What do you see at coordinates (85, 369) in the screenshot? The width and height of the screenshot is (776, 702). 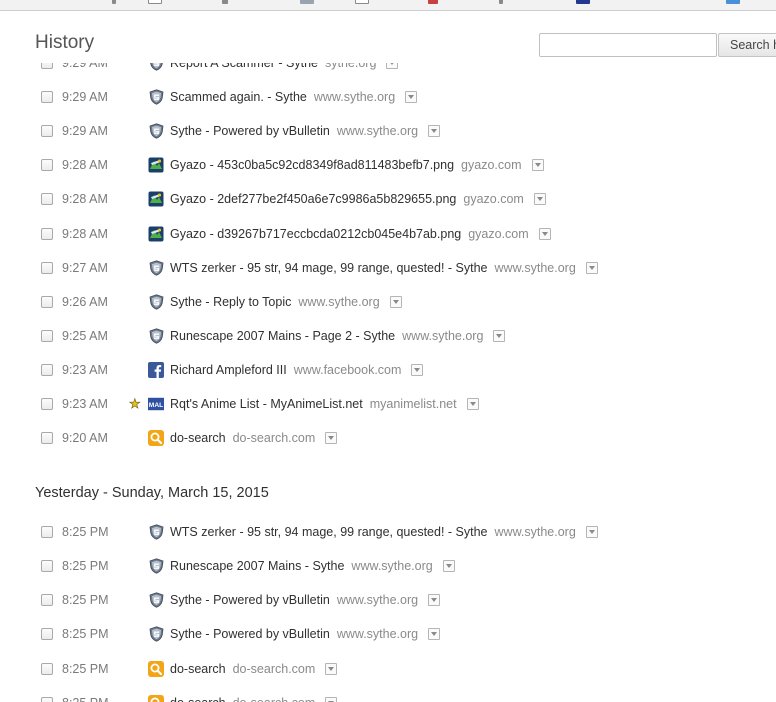 I see `entry-time: 9:23 AM` at bounding box center [85, 369].